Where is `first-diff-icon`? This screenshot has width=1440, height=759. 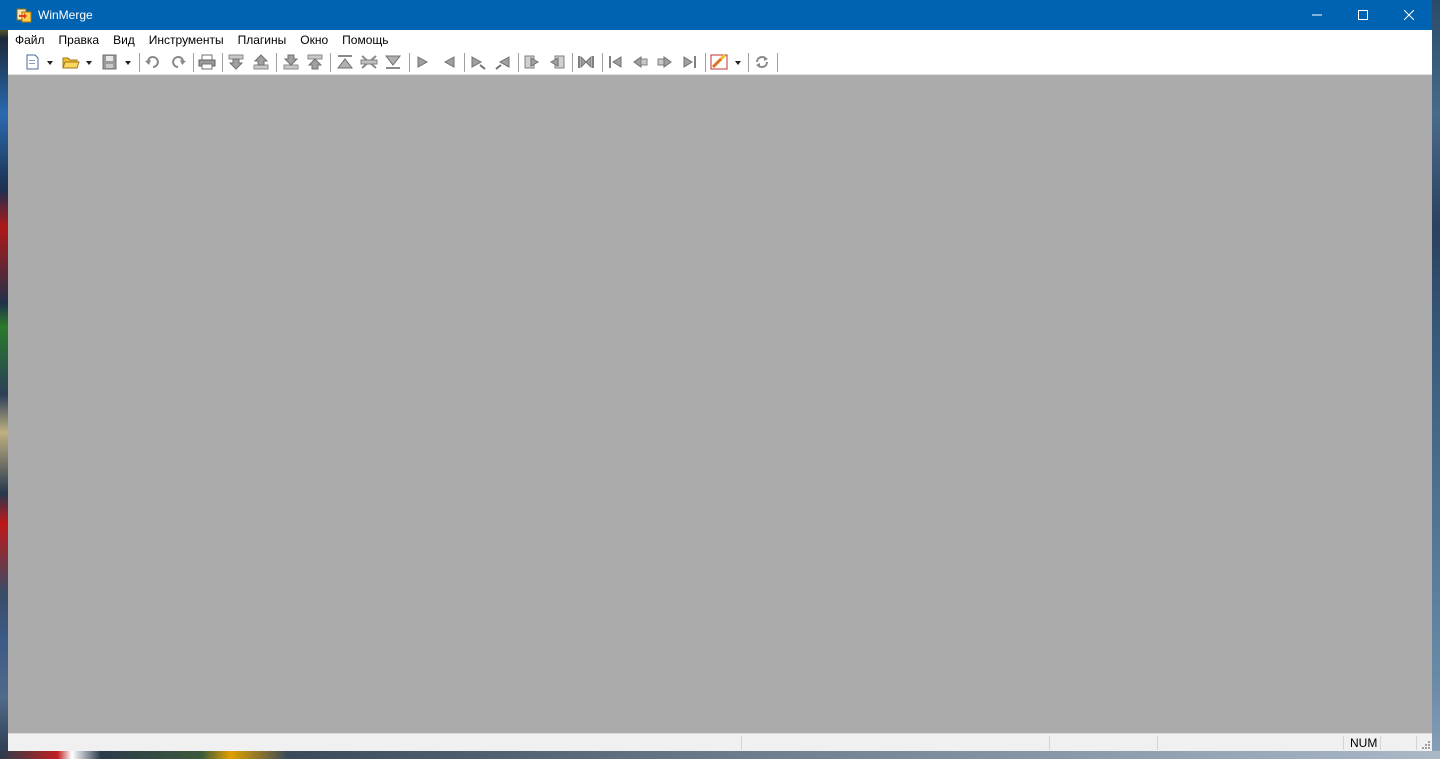
first-diff-icon is located at coordinates (345, 62).